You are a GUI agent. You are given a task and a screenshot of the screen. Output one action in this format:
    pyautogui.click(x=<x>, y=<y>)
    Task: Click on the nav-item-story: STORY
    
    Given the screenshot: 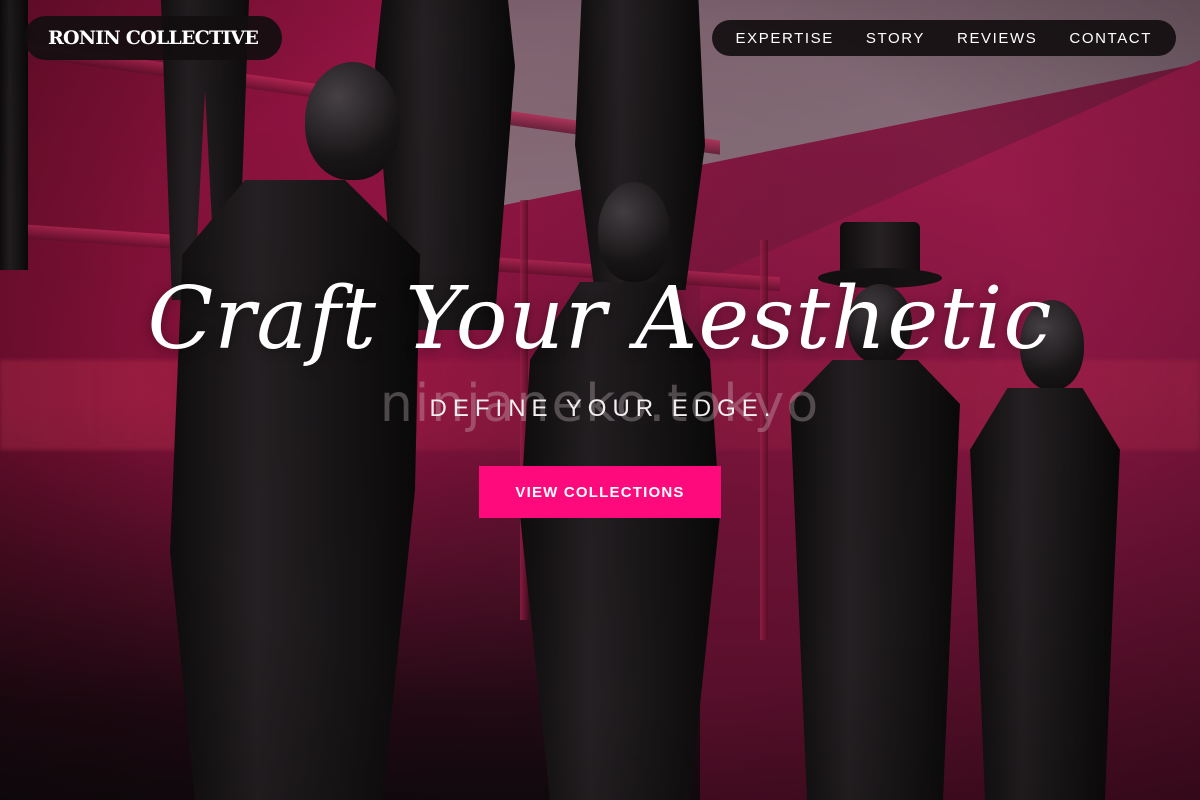 What is the action you would take?
    pyautogui.click(x=895, y=38)
    